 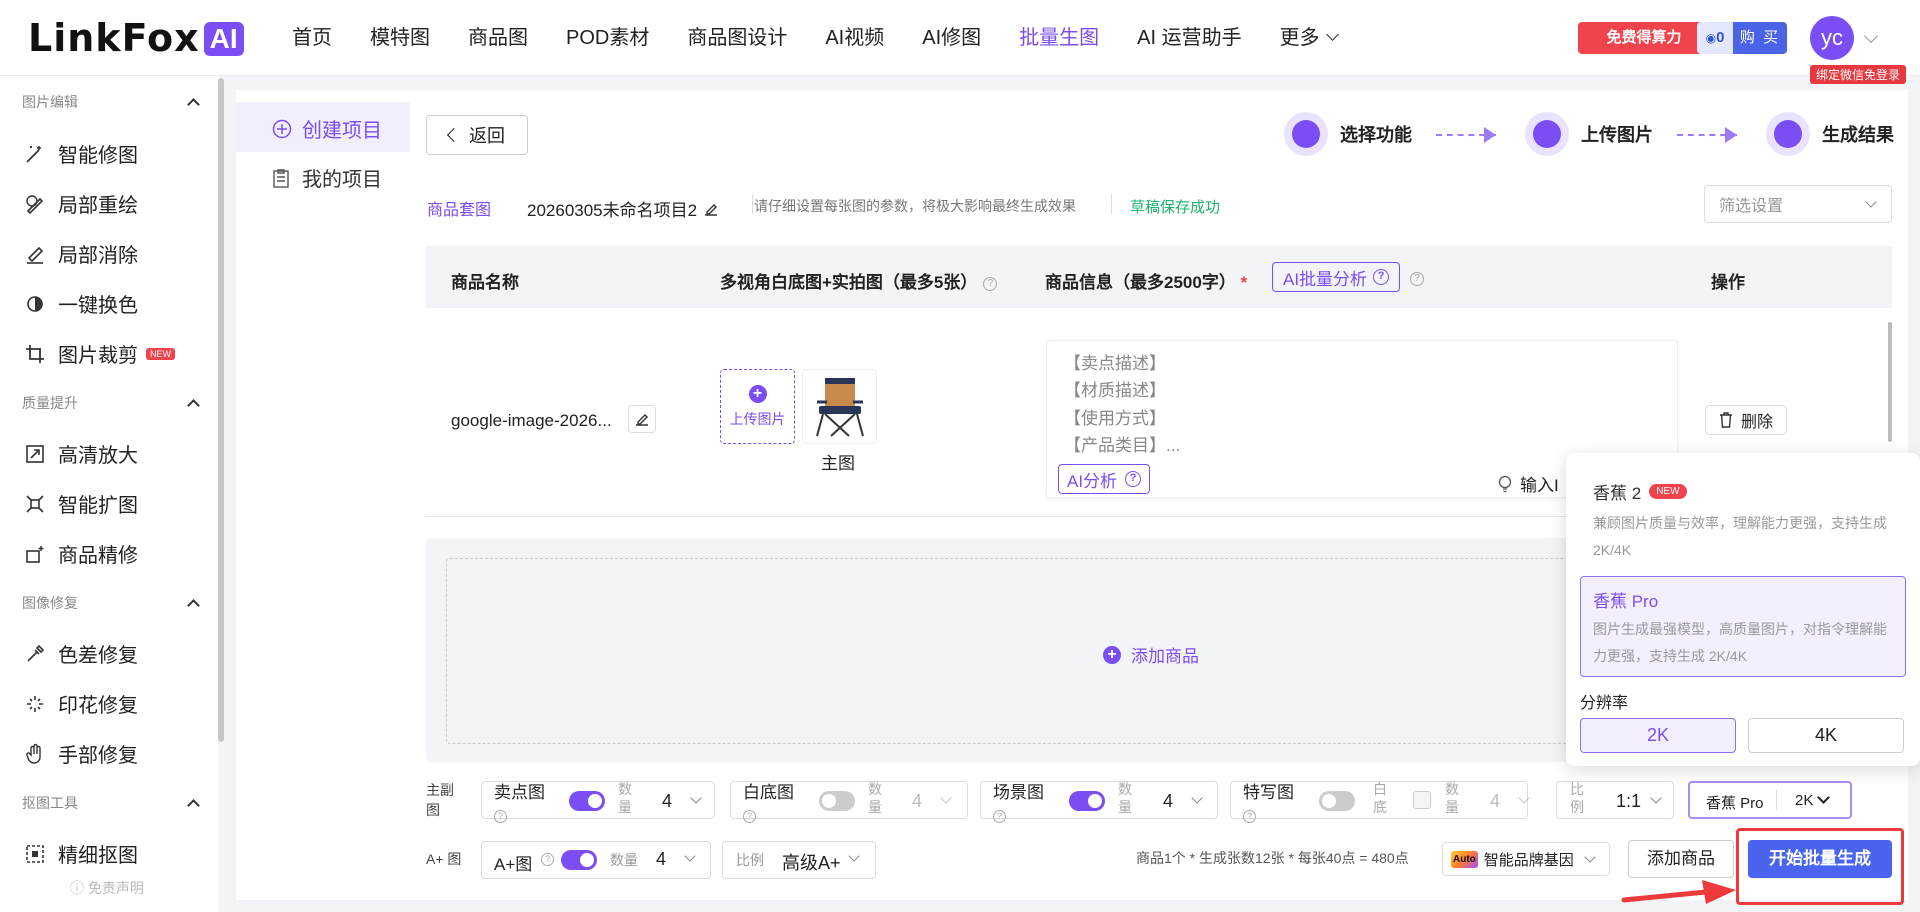 I want to click on nav-product: 商品图, so click(x=498, y=38).